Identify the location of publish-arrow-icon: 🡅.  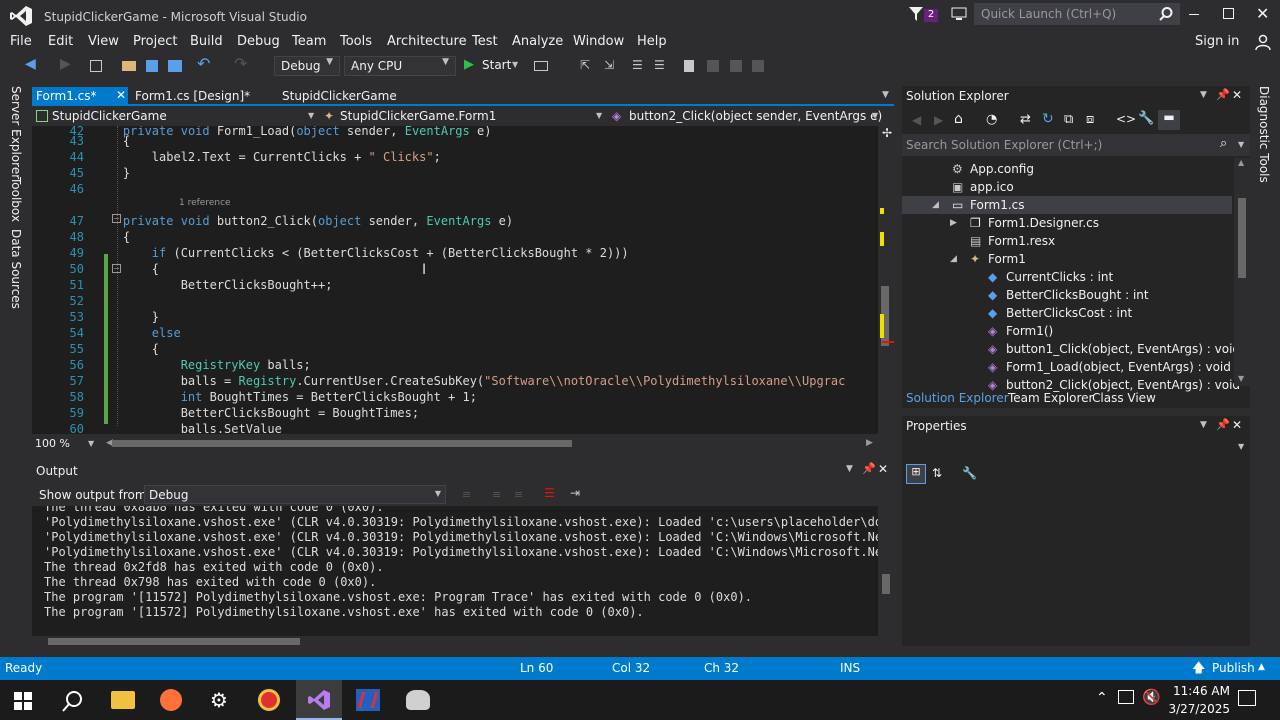
(1198, 670).